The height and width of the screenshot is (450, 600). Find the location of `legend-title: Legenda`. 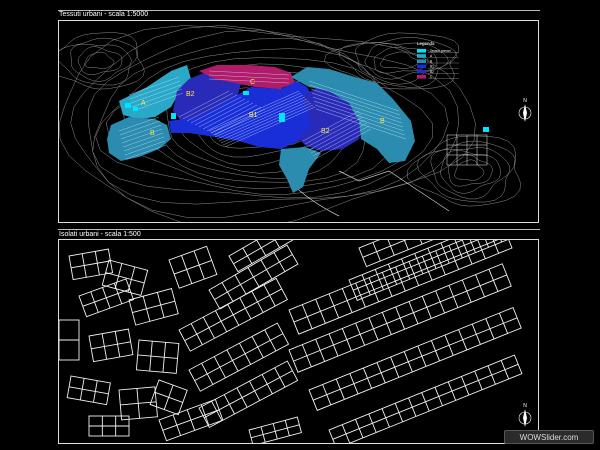

legend-title: Legenda is located at coordinates (426, 43).